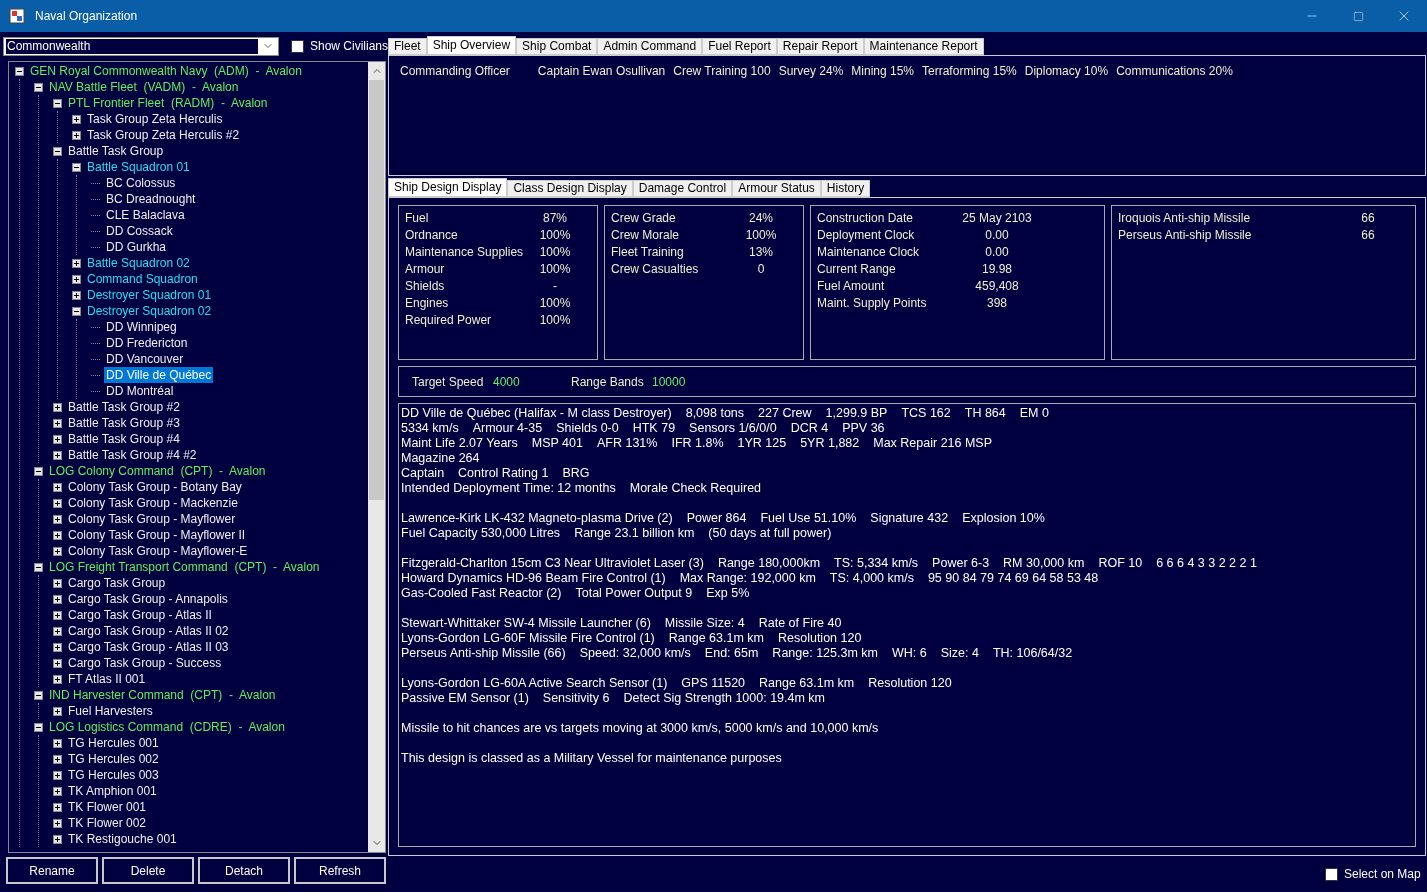 Image resolution: width=1427 pixels, height=892 pixels. What do you see at coordinates (407, 46) in the screenshot?
I see `tab: Fleet` at bounding box center [407, 46].